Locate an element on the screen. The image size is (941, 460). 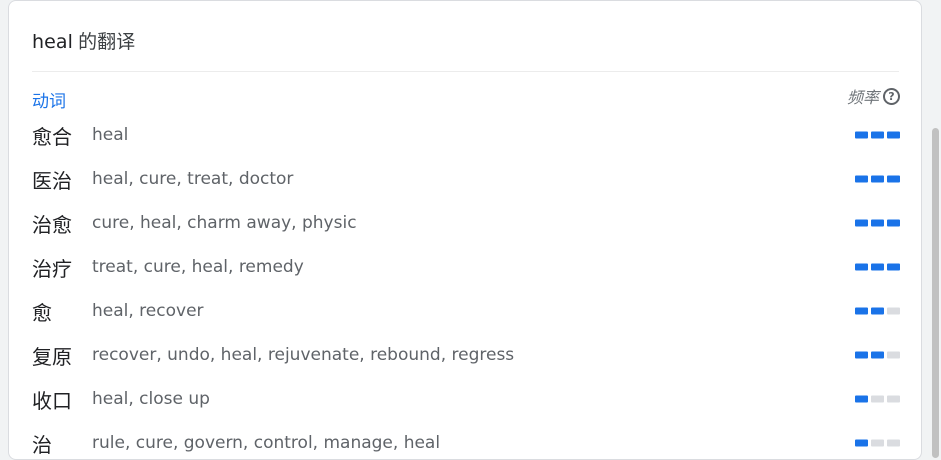
chinese-word: 复原 is located at coordinates (62, 355).